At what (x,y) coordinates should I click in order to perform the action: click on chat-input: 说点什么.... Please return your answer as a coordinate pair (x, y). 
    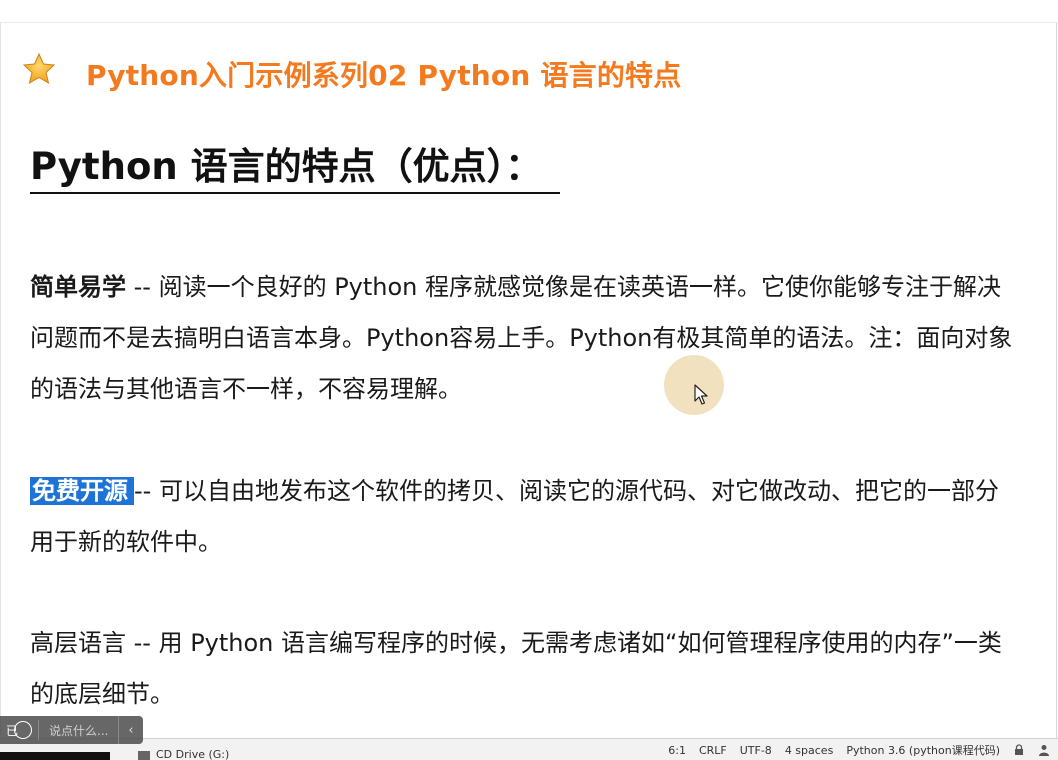
    Looking at the image, I should click on (78, 730).